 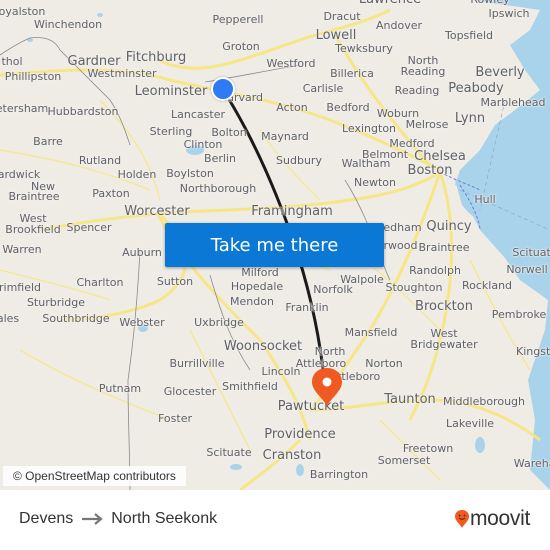 What do you see at coordinates (220, 158) in the screenshot?
I see `place-label: Berlin` at bounding box center [220, 158].